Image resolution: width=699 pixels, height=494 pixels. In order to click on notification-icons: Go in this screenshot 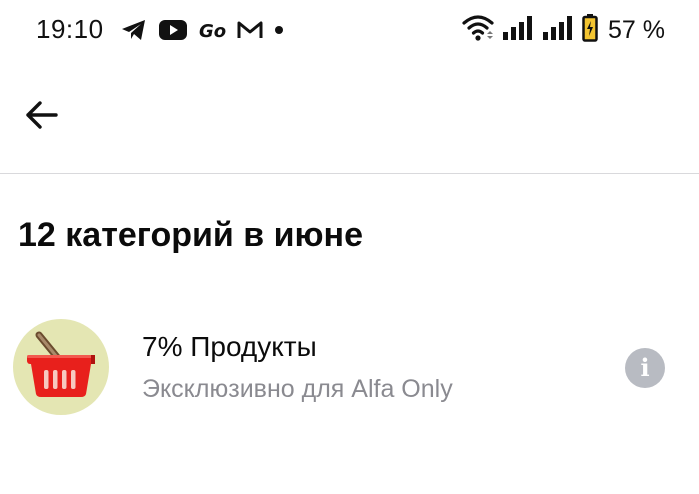, I will do `click(202, 30)`.